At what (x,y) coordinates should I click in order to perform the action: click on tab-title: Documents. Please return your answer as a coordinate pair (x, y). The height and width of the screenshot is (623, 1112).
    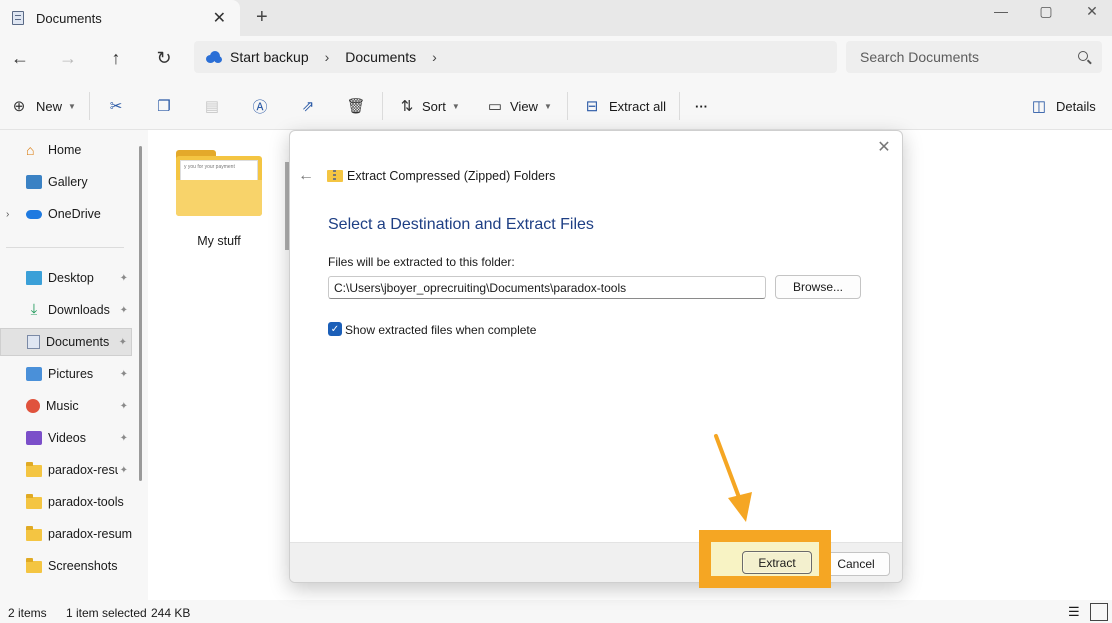
    Looking at the image, I should click on (69, 18).